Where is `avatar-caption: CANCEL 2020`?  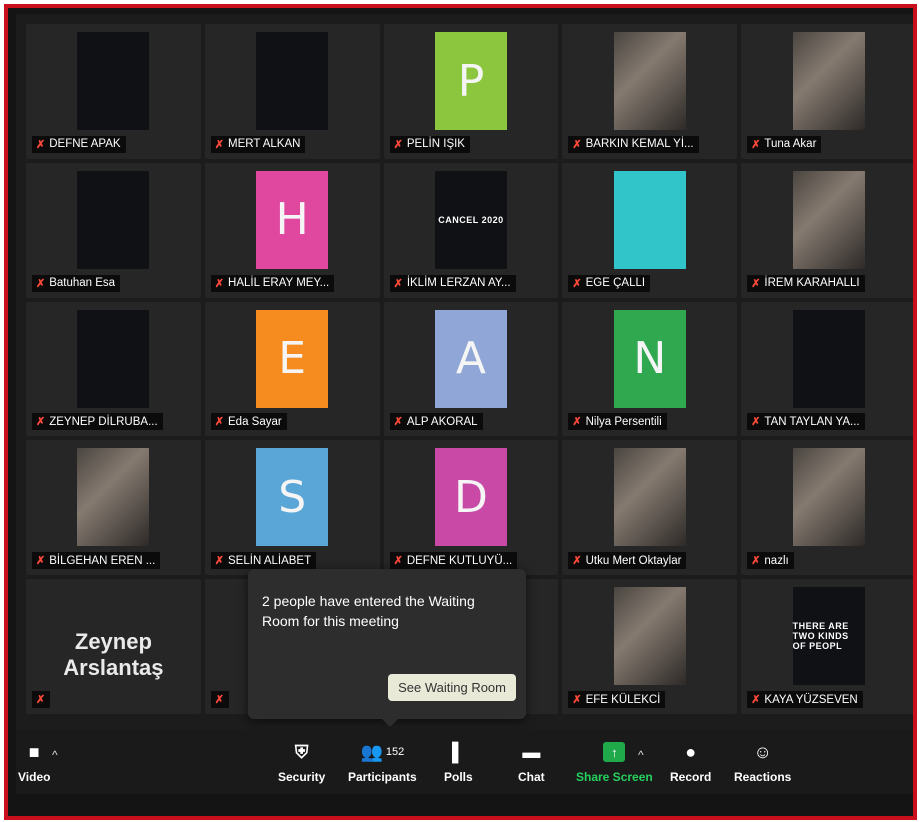
avatar-caption: CANCEL 2020 is located at coordinates (471, 219).